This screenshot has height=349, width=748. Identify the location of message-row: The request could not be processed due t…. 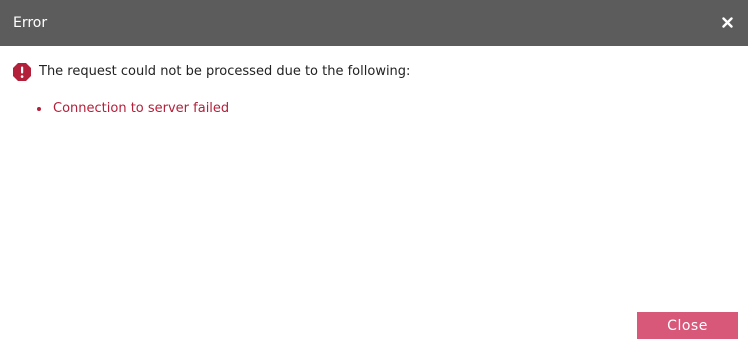
(211, 72).